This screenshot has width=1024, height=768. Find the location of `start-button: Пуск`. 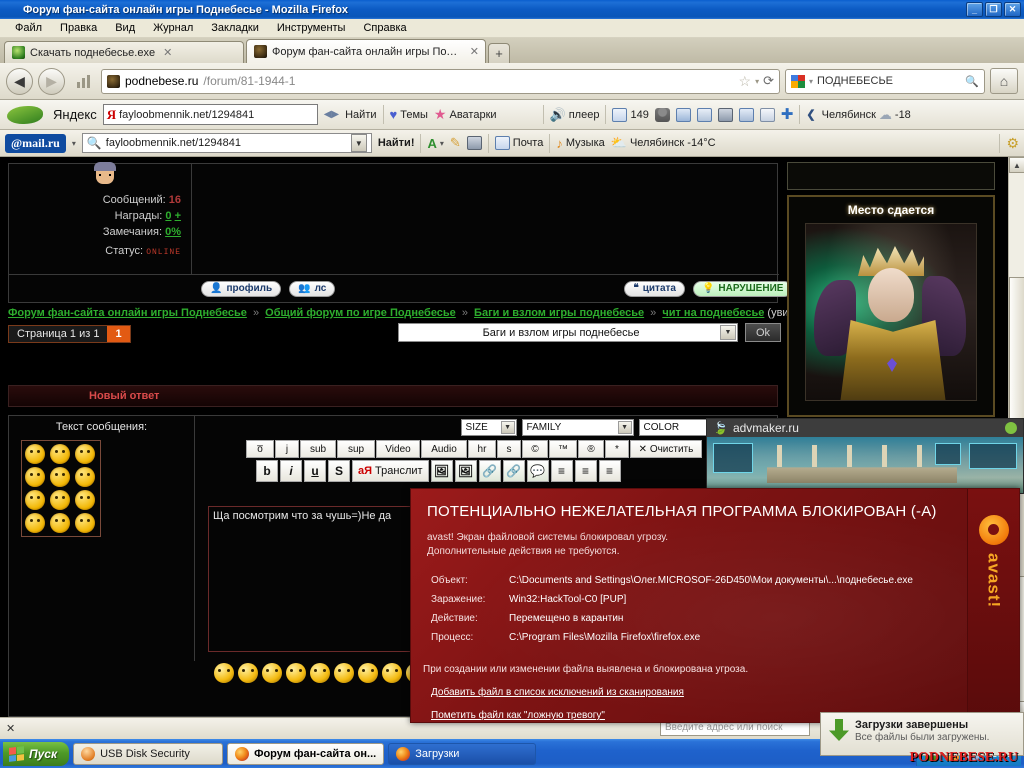

start-button: Пуск is located at coordinates (36, 753).